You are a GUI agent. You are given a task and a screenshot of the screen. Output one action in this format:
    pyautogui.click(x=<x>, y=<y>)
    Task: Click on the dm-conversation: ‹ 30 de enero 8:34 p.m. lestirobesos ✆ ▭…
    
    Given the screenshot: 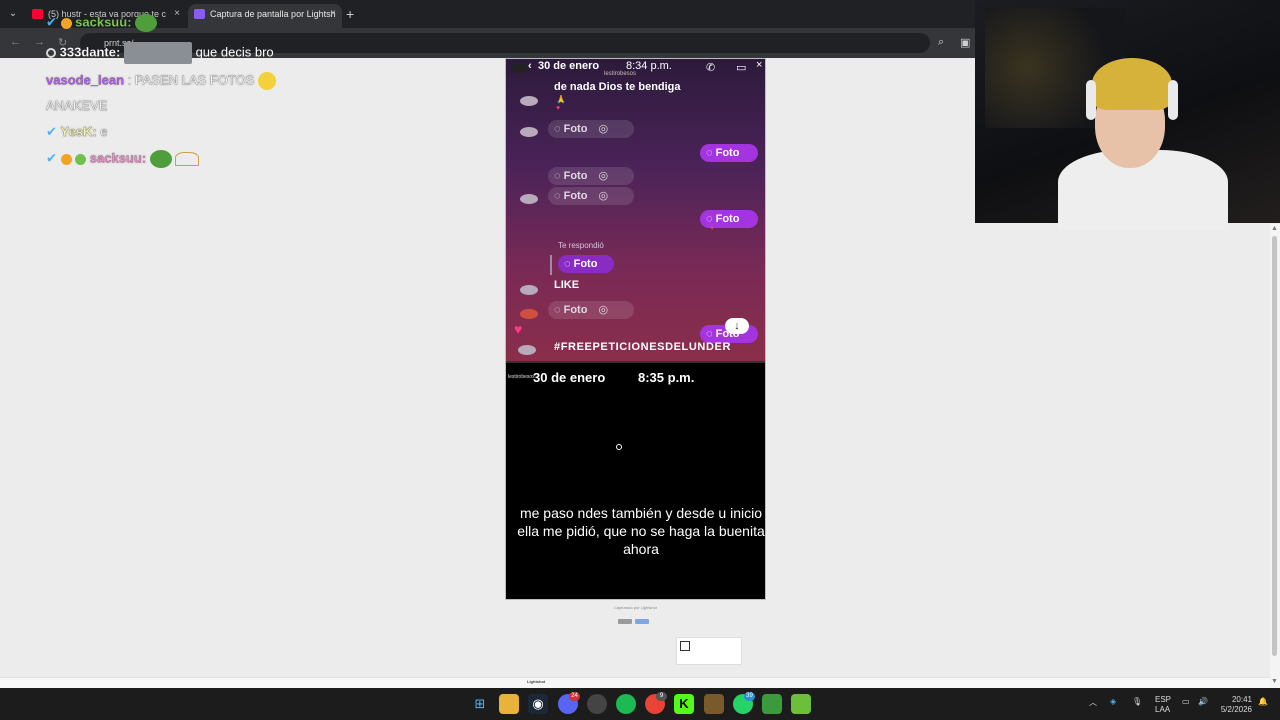 What is the action you would take?
    pyautogui.click(x=635, y=210)
    